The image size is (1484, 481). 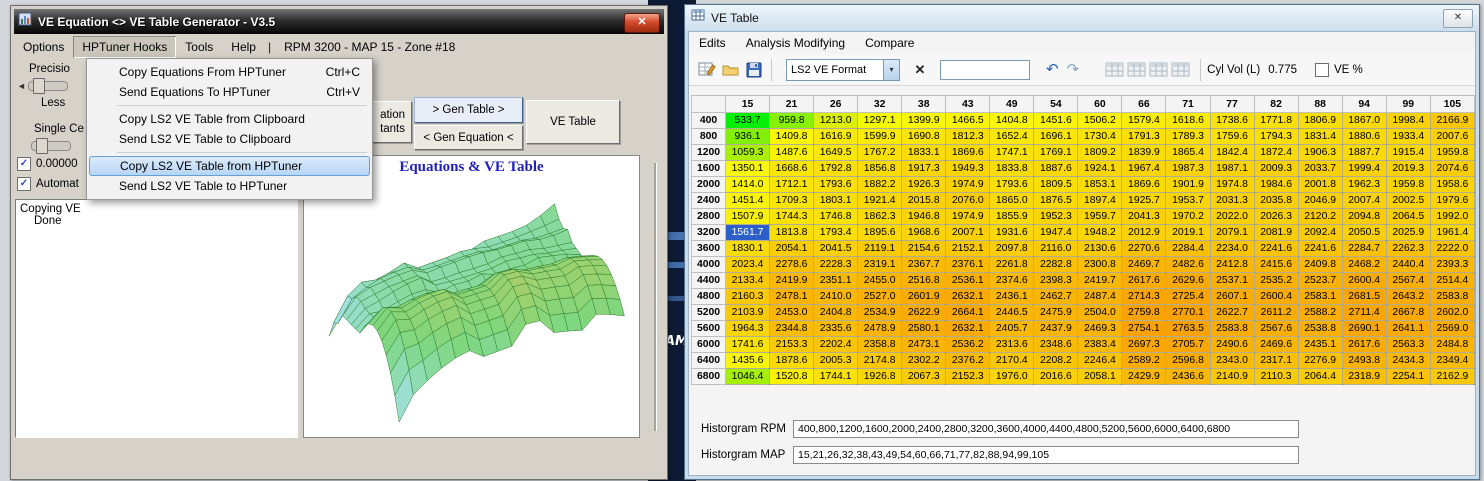 What do you see at coordinates (1056, 136) in the screenshot?
I see `ve-cell-800-54: 1696.1` at bounding box center [1056, 136].